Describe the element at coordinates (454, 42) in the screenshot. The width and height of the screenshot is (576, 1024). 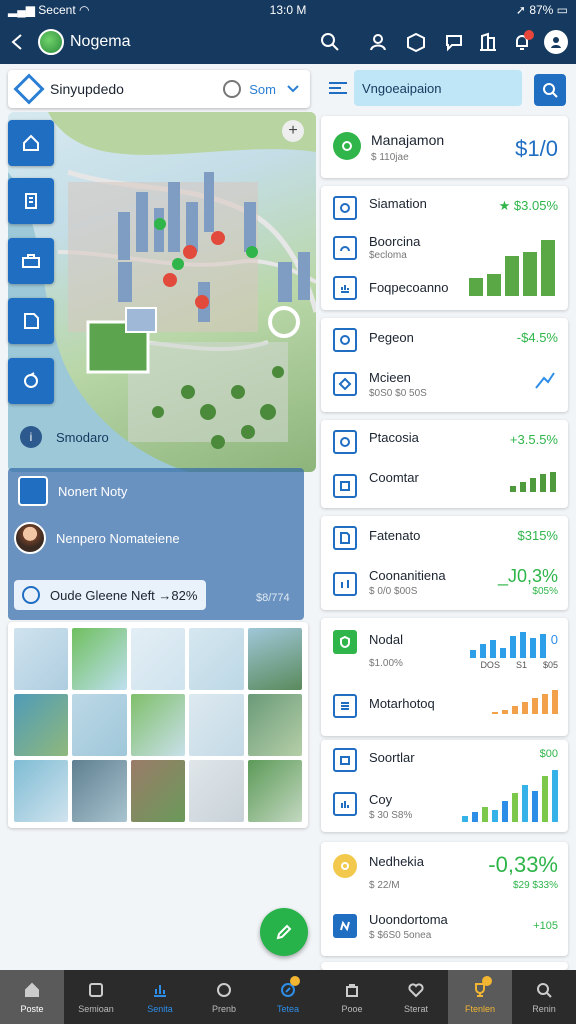
I see `chat-icon` at that location.